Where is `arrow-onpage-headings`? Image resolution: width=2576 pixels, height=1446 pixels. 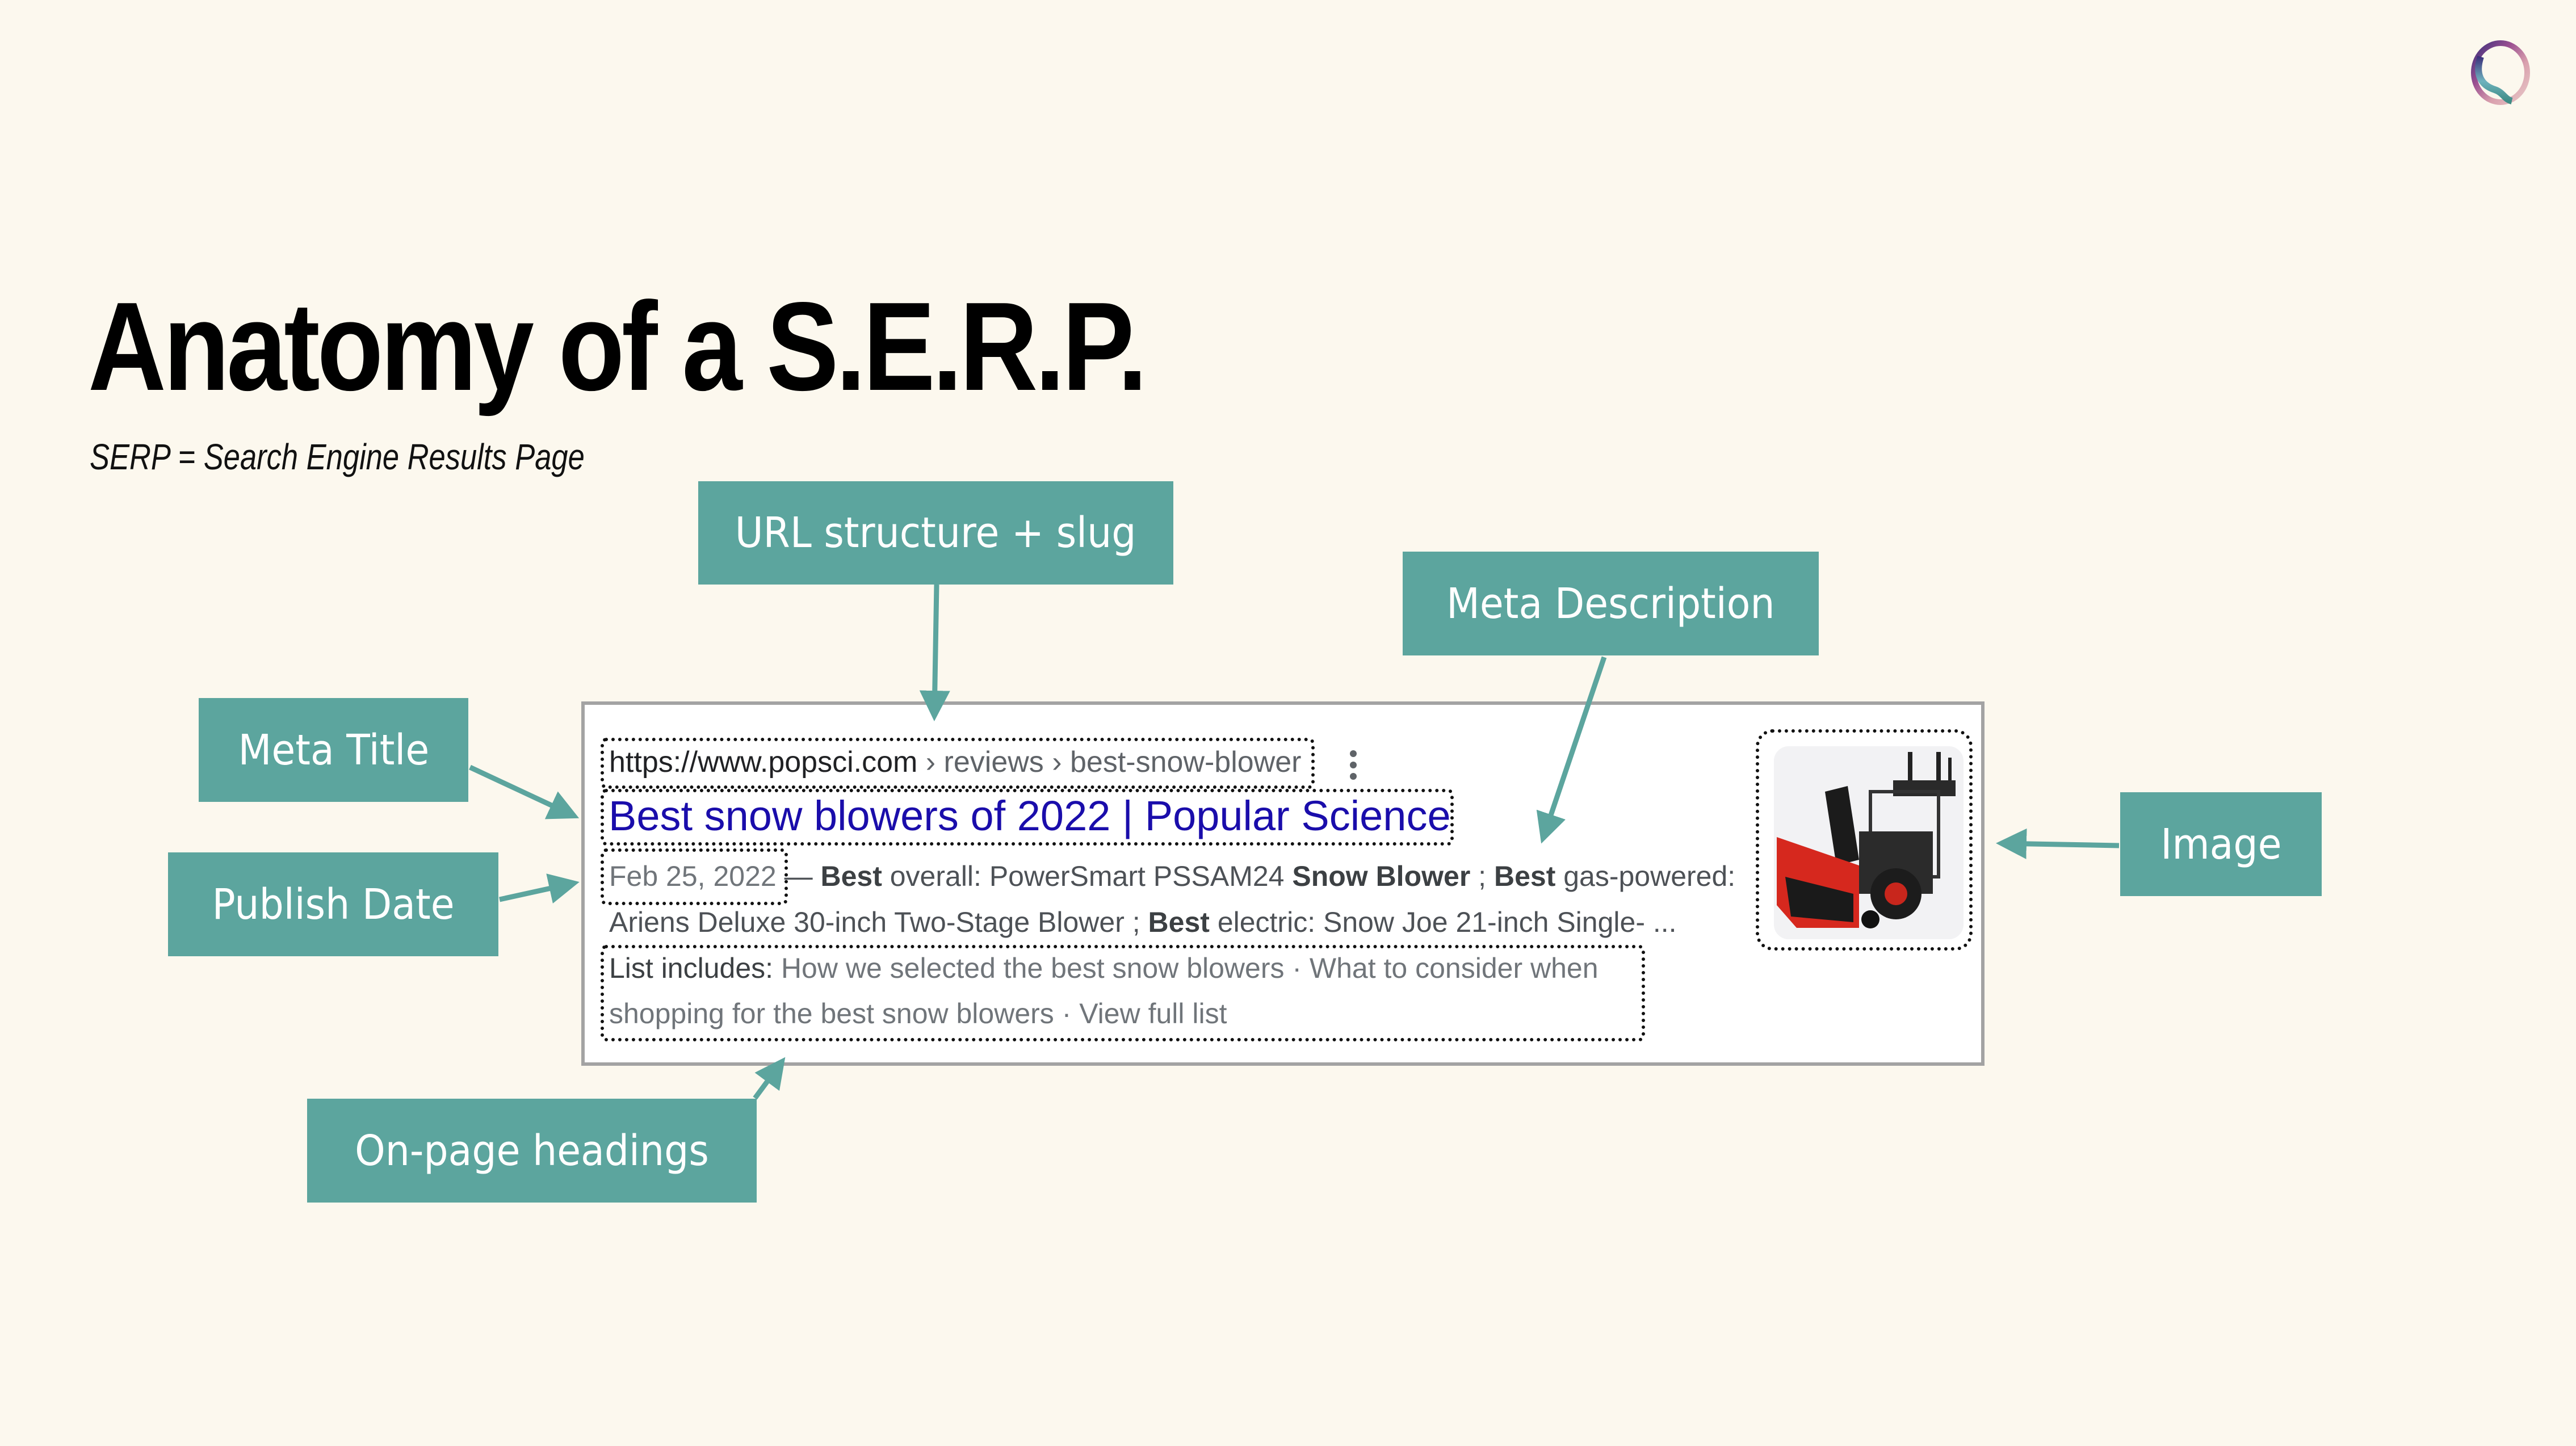 arrow-onpage-headings is located at coordinates (769, 1078).